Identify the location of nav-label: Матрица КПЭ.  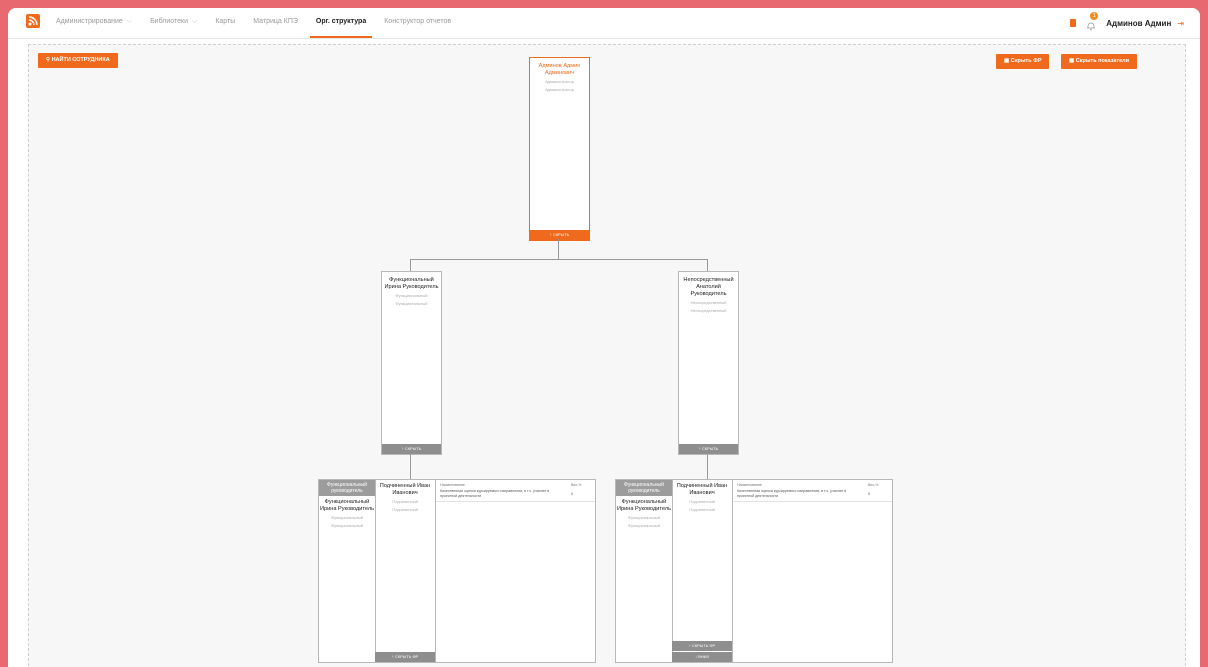
(275, 21).